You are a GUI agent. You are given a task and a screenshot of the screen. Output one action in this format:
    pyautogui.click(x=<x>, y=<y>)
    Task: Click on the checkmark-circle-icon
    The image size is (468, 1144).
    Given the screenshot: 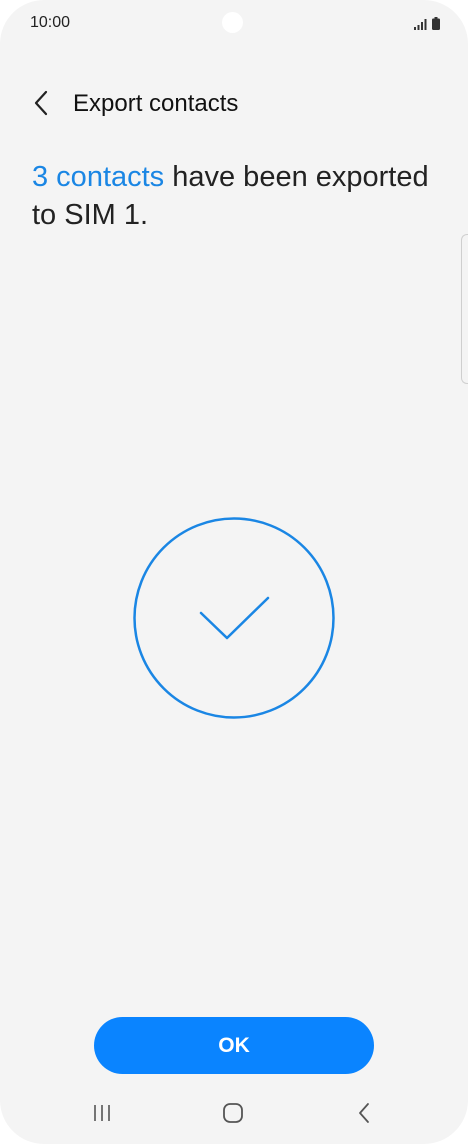 What is the action you would take?
    pyautogui.click(x=234, y=618)
    